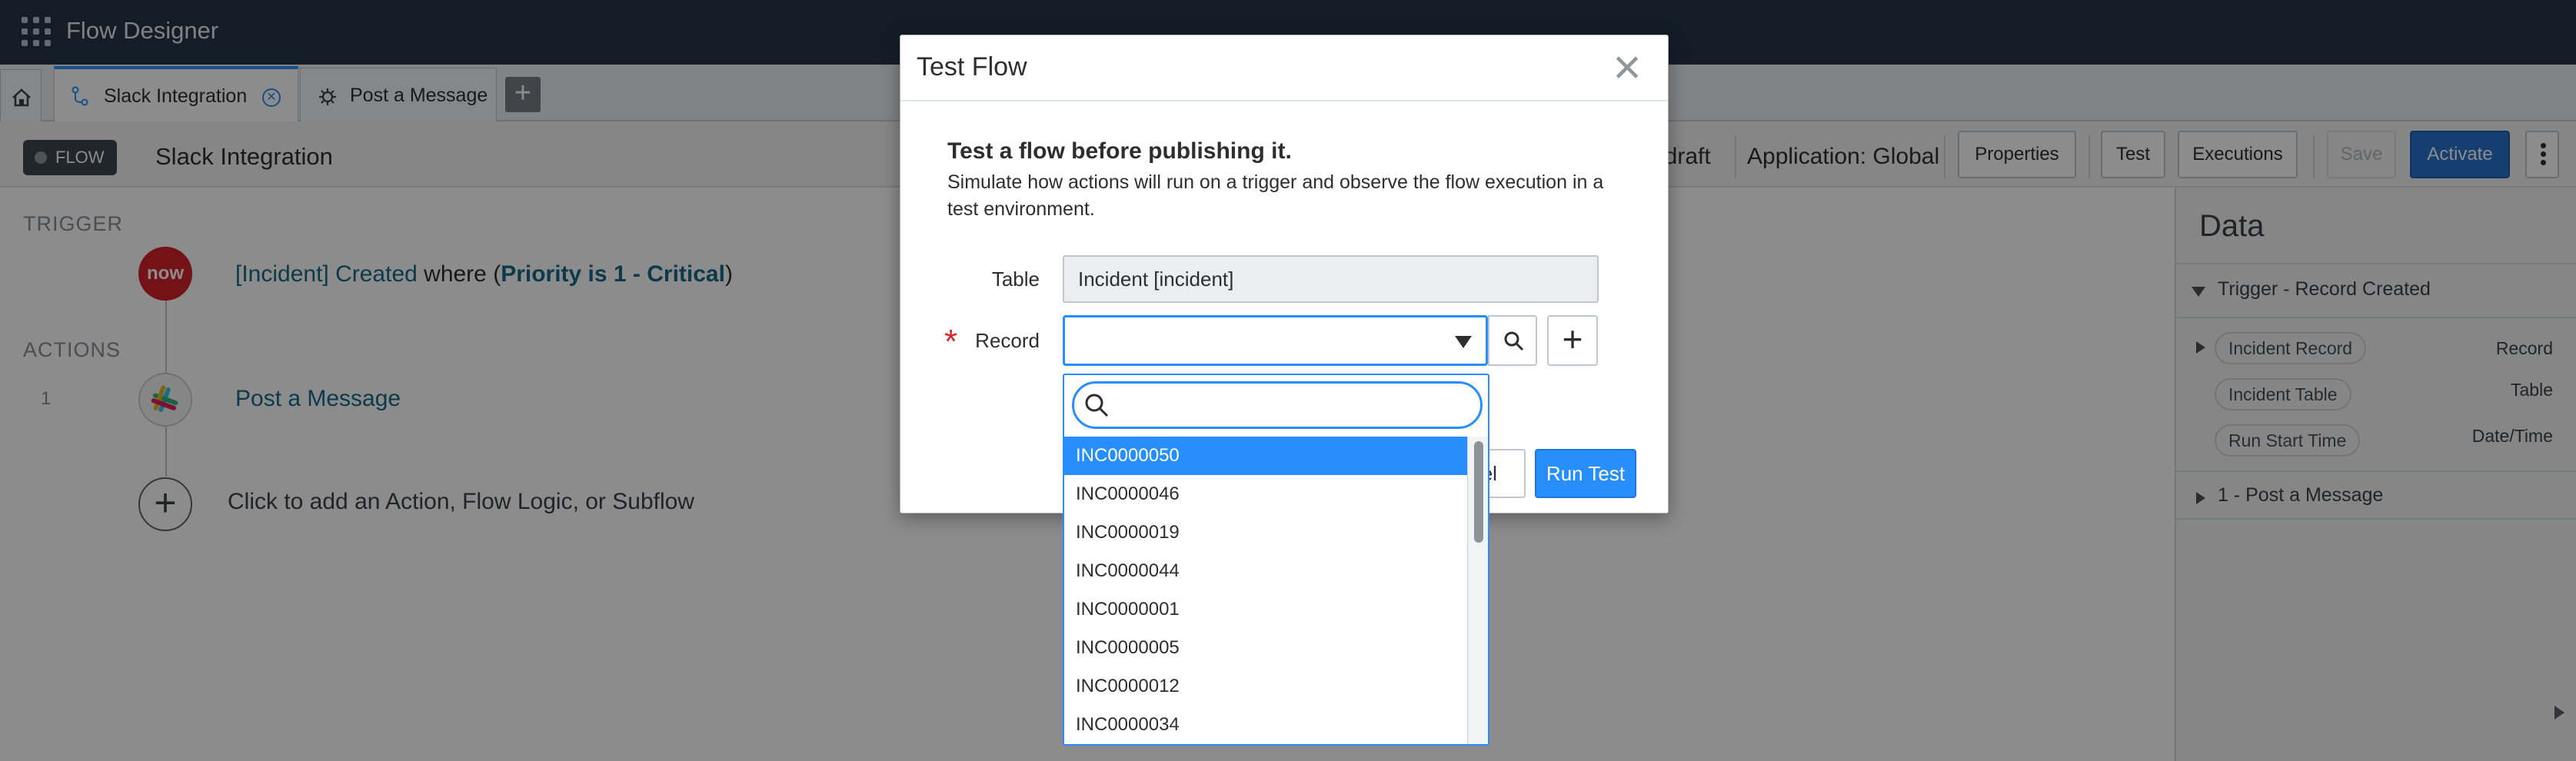 The width and height of the screenshot is (2576, 761). Describe the element at coordinates (1573, 340) in the screenshot. I see `add-record-button: +` at that location.